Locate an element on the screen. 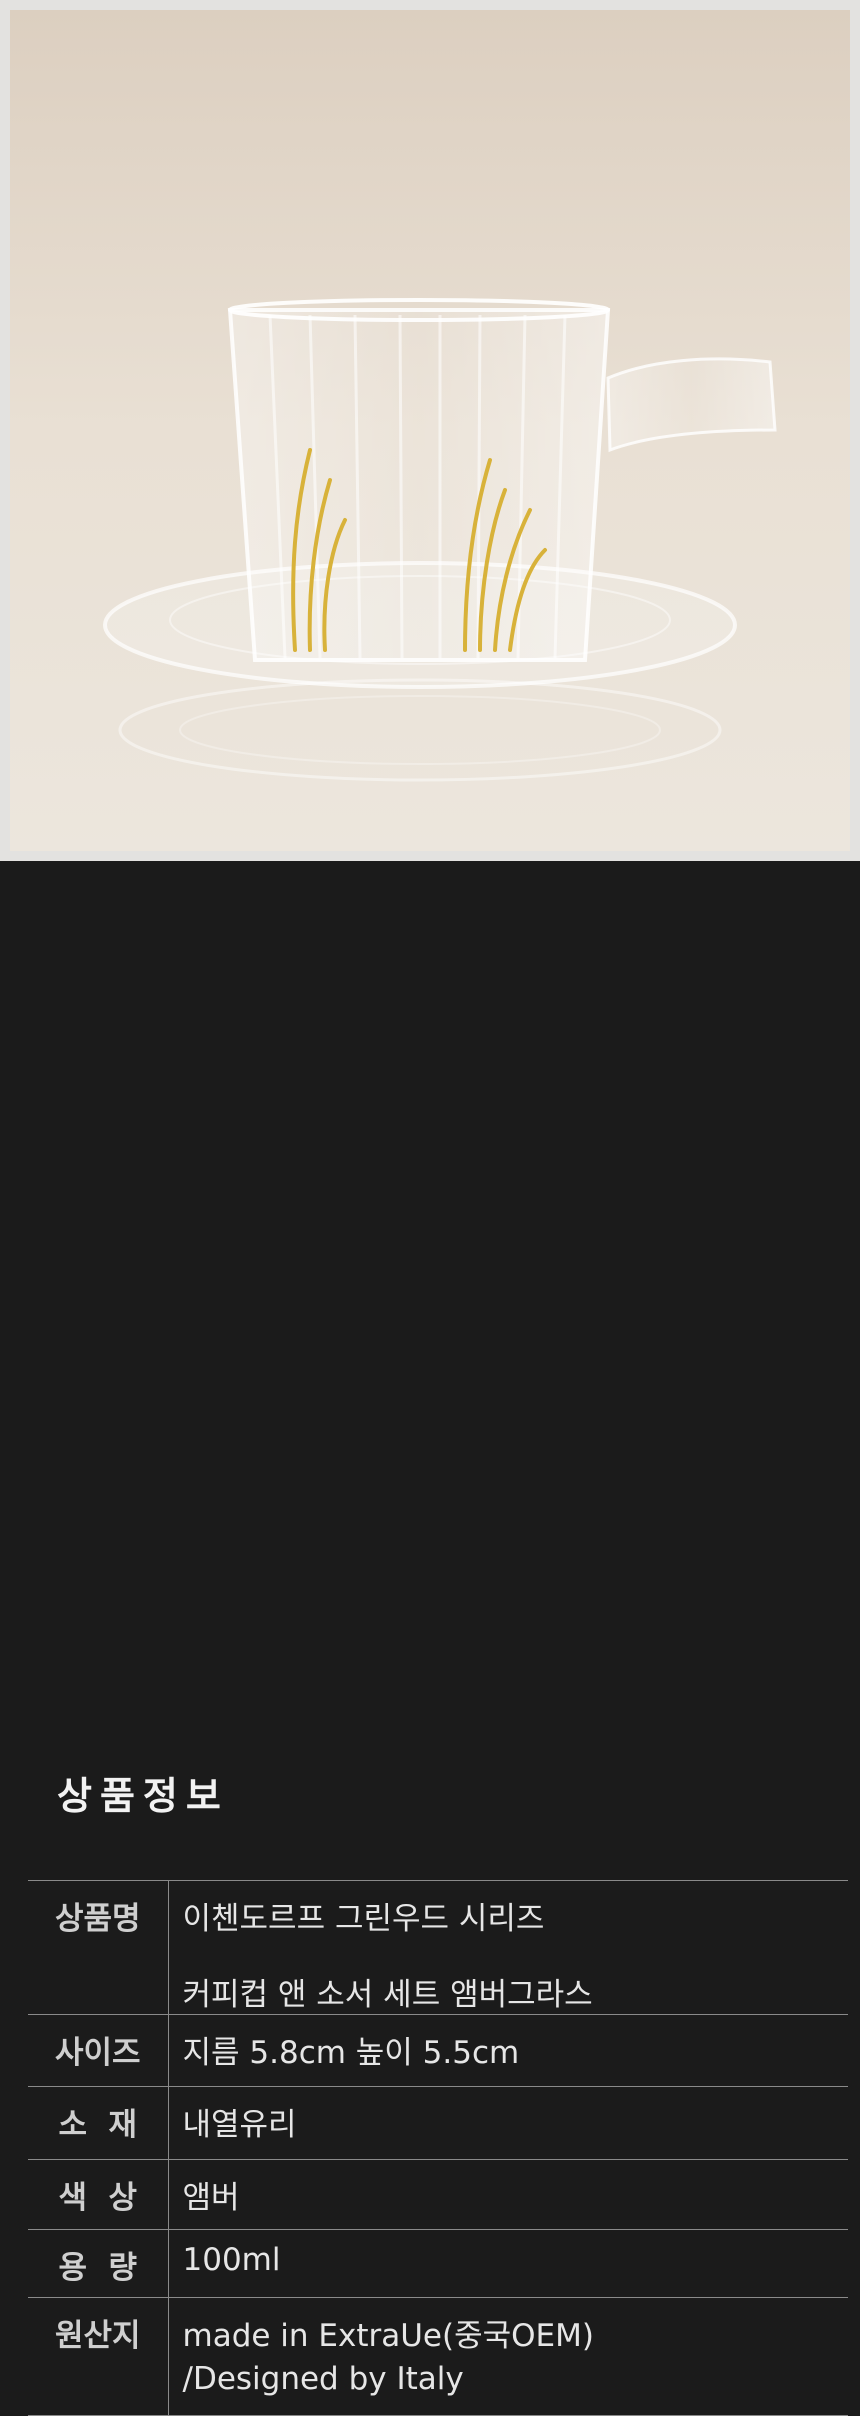 The height and width of the screenshot is (2416, 860). spec-value-line: 지름 5.8cm 높이 5.5cm is located at coordinates (351, 2053).